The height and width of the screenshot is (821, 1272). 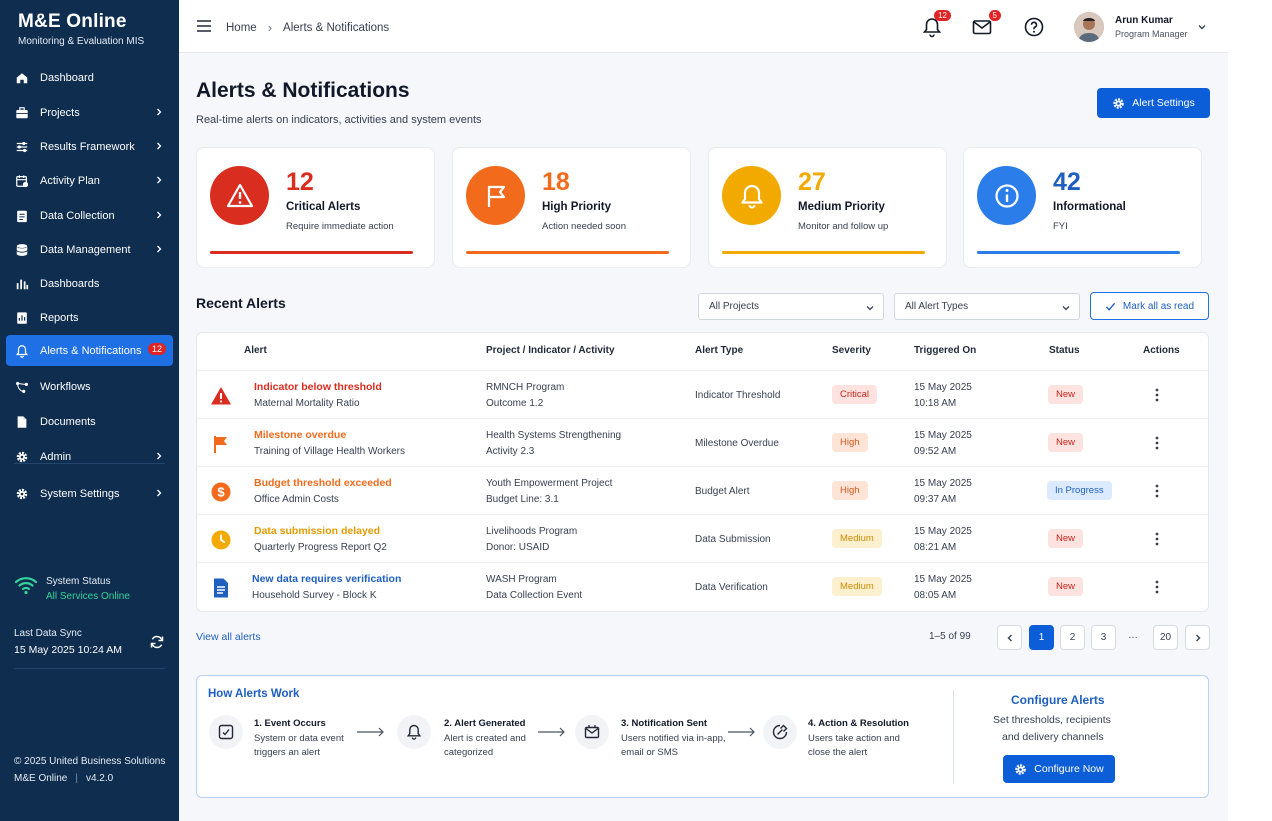 I want to click on help-button, so click(x=1034, y=27).